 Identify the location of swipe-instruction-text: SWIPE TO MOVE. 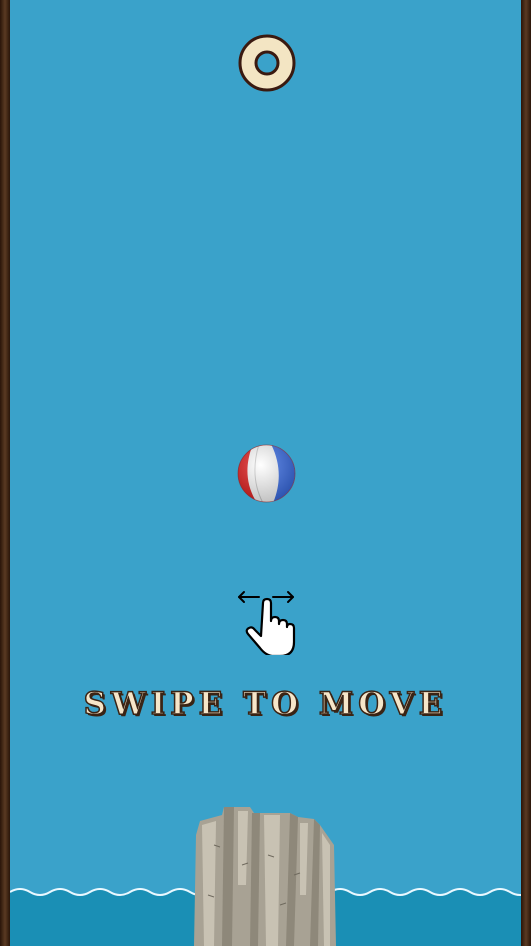
(265, 704).